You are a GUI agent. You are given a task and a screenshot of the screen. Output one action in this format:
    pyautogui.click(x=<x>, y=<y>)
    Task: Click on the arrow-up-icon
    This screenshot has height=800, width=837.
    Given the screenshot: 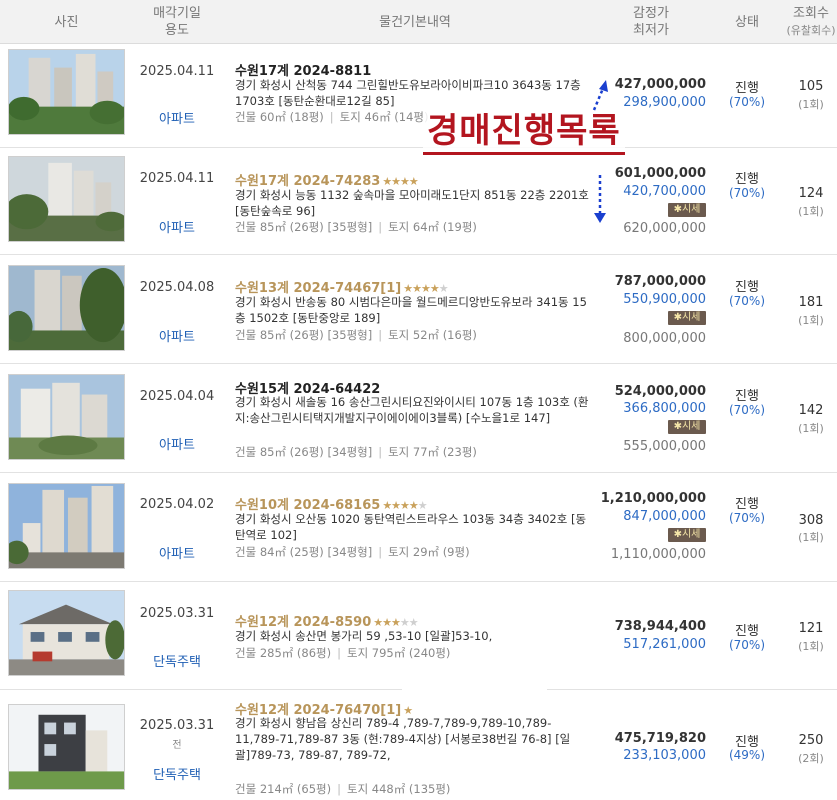 What is the action you would take?
    pyautogui.click(x=600, y=95)
    